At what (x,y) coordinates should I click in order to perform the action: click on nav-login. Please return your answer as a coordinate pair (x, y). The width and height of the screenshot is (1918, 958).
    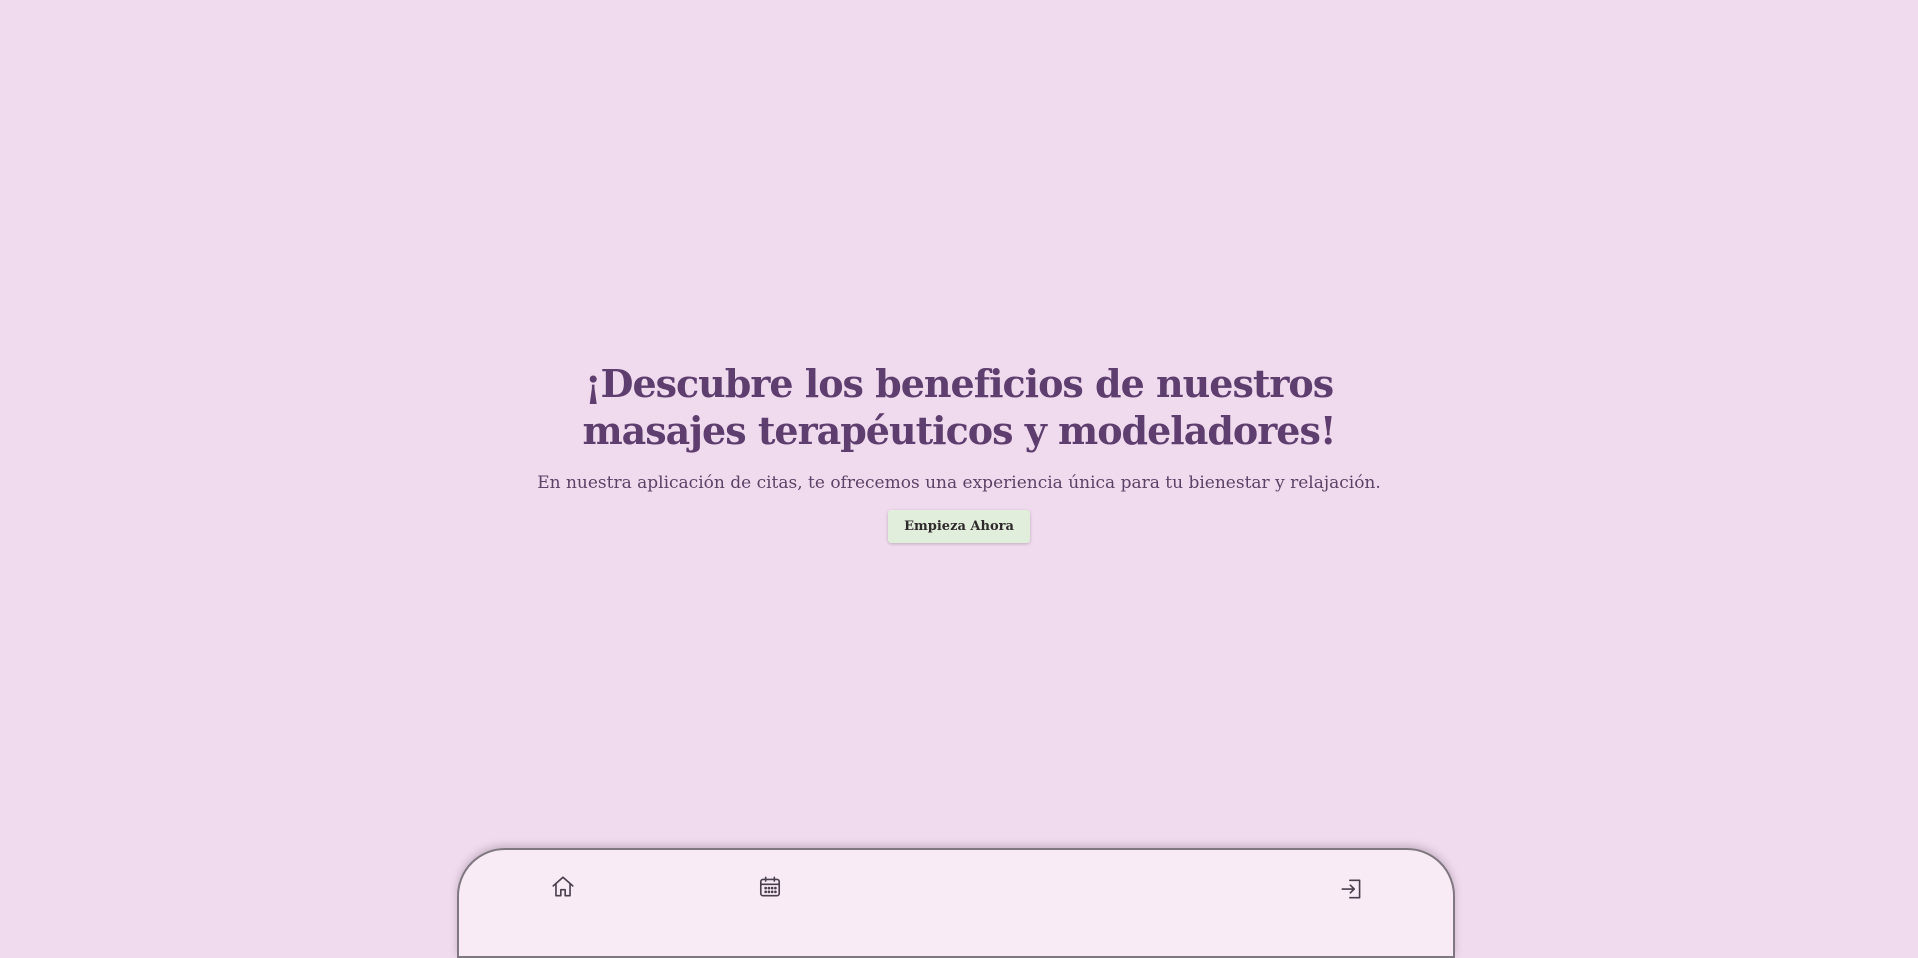
    Looking at the image, I should click on (1352, 891).